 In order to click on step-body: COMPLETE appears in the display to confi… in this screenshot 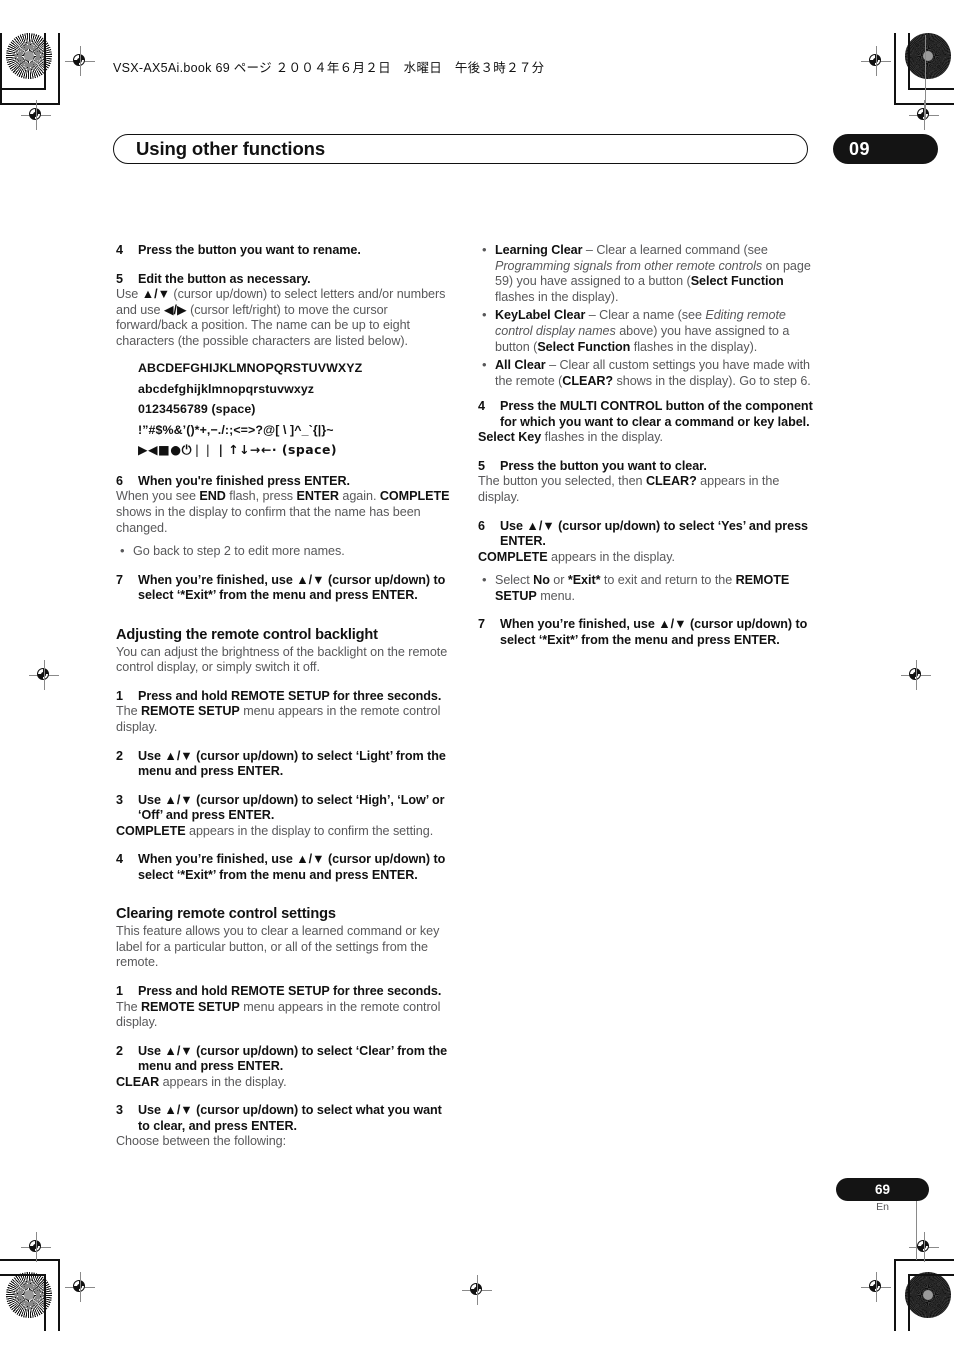, I will do `click(286, 832)`.